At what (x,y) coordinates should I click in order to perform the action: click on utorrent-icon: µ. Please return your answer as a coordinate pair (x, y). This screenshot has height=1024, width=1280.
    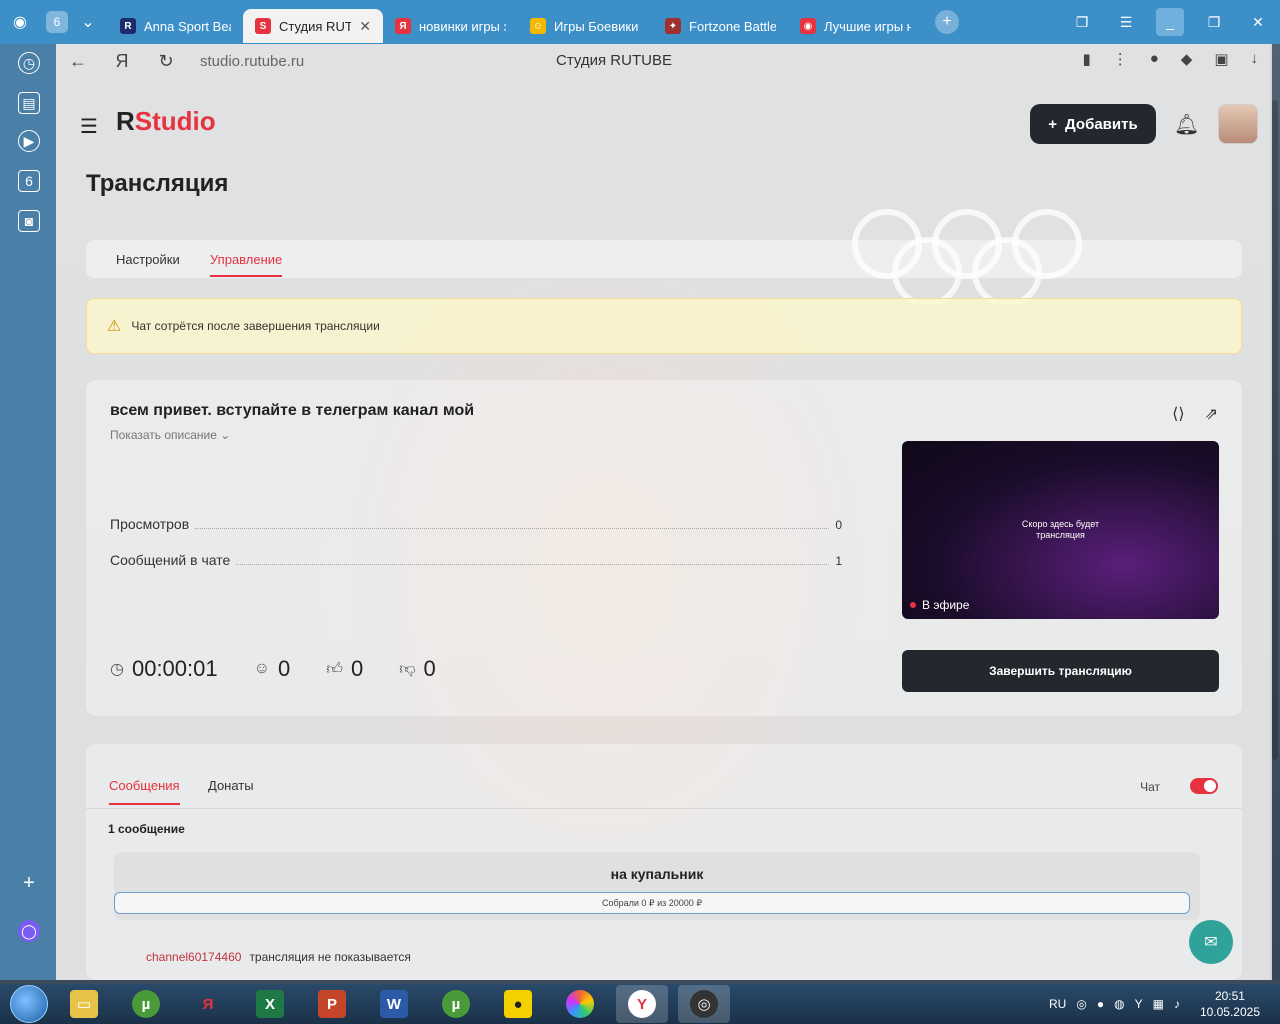
    Looking at the image, I should click on (146, 1004).